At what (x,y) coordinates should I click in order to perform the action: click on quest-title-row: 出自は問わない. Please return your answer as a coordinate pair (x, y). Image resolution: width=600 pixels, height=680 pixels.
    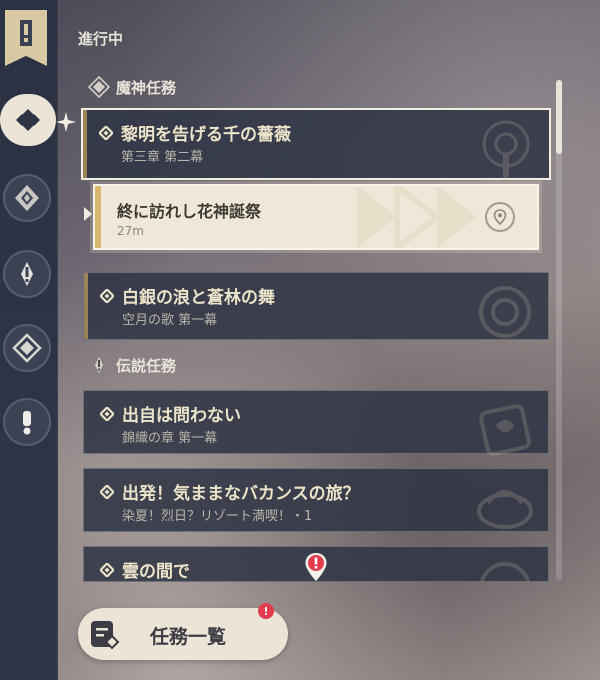
    Looking at the image, I should click on (170, 413).